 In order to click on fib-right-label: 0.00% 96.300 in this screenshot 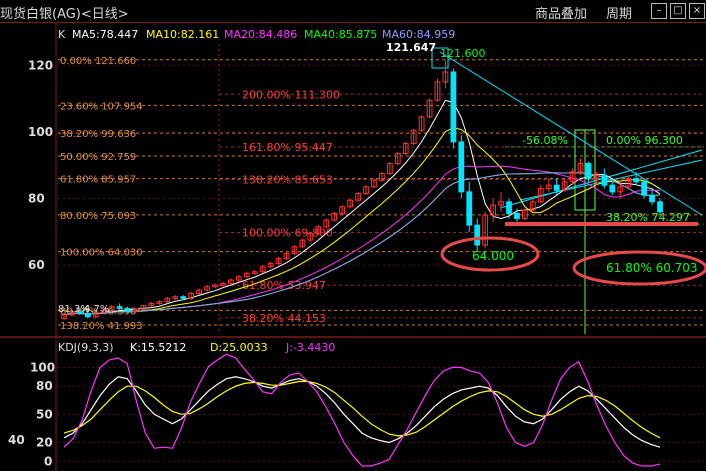, I will do `click(644, 140)`.